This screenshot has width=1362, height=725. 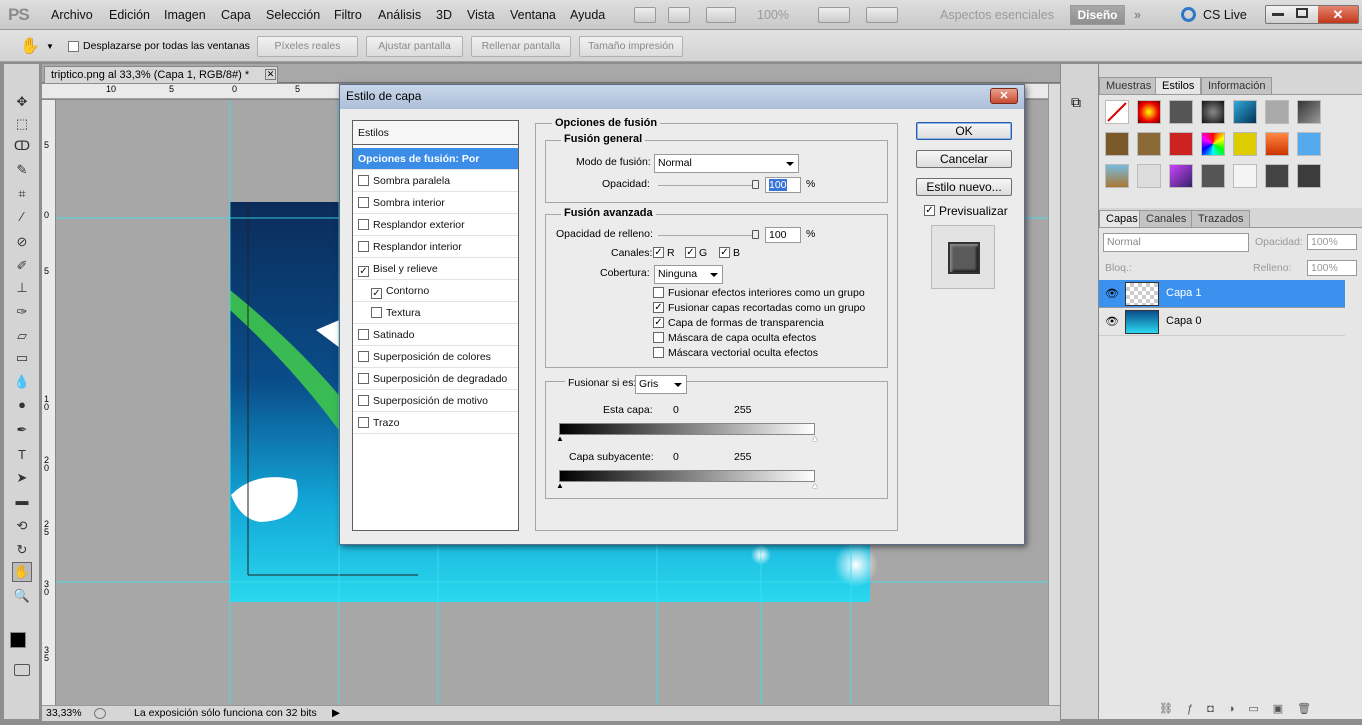 What do you see at coordinates (22, 358) in the screenshot?
I see `gradient-tool-icon: ▭` at bounding box center [22, 358].